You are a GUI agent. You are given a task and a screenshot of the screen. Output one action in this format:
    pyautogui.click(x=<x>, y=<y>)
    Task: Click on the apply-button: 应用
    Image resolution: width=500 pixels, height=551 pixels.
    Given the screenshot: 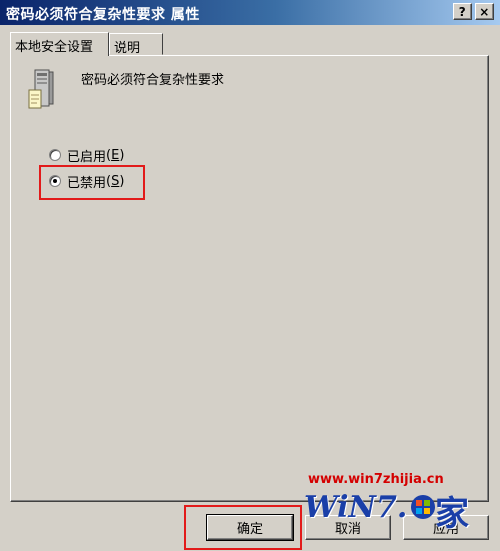 What is the action you would take?
    pyautogui.click(x=446, y=527)
    